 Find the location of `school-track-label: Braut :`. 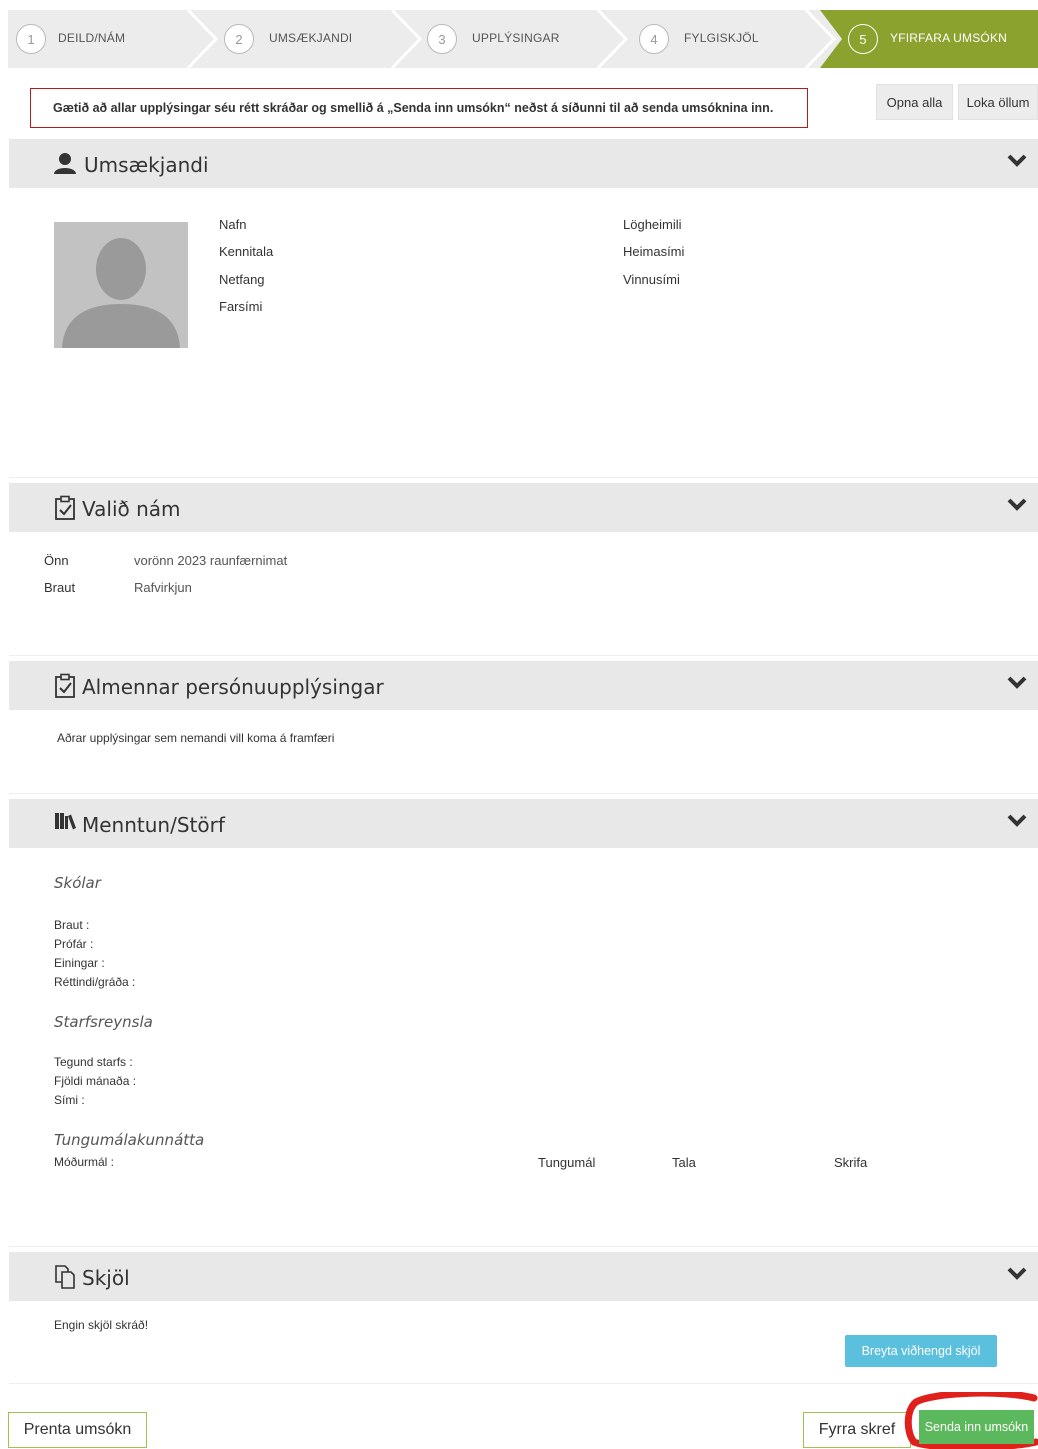

school-track-label: Braut : is located at coordinates (72, 925).